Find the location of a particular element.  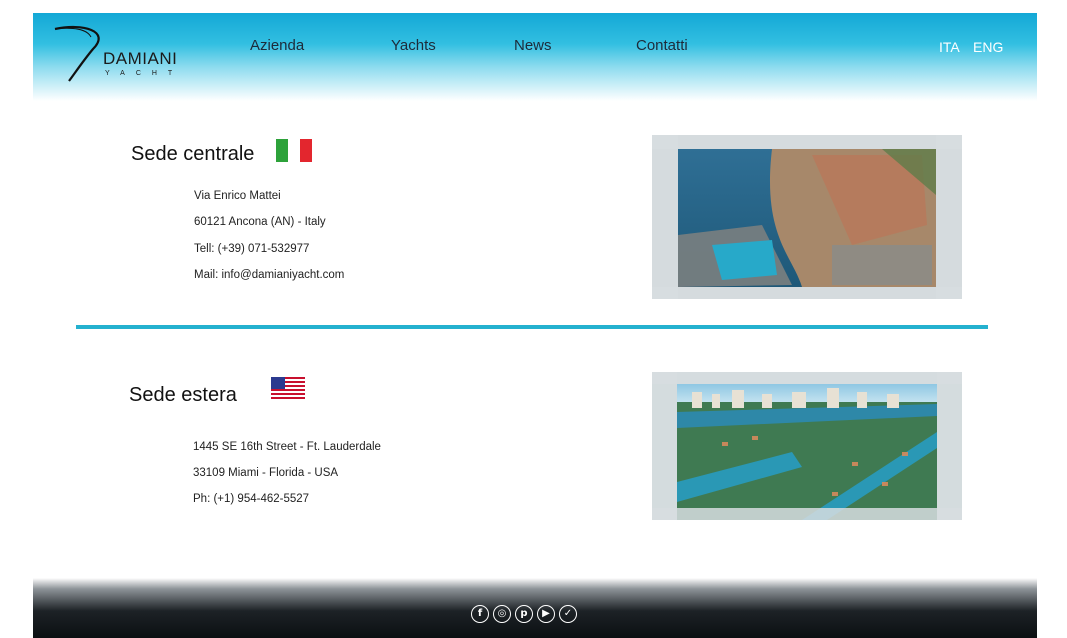

lang-ita: ITA is located at coordinates (949, 47).